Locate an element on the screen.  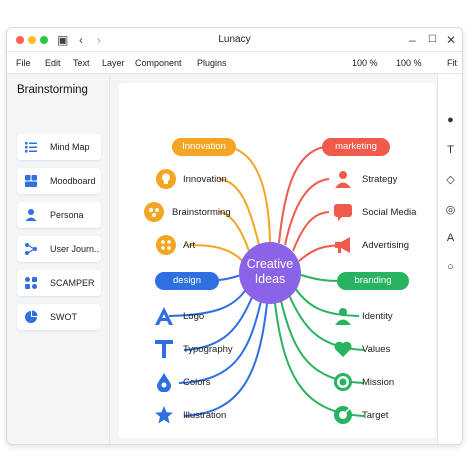
font-tool-icon: A is located at coordinates (450, 238).